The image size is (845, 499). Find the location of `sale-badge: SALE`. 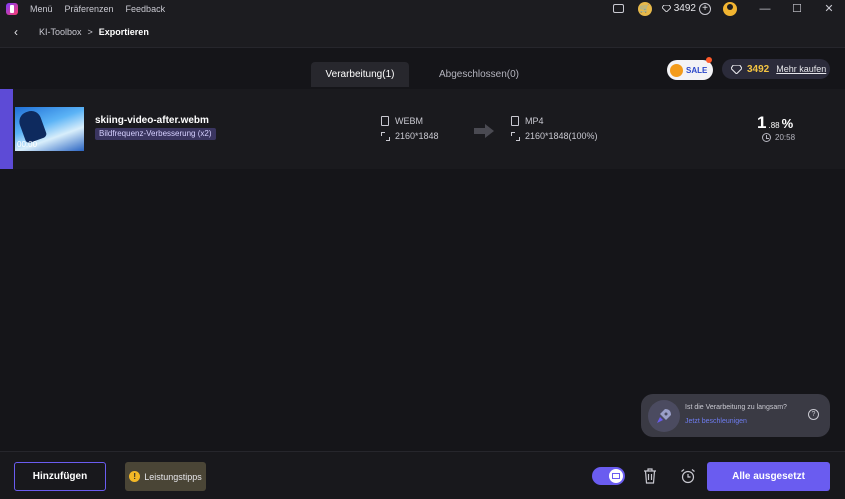

sale-badge: SALE is located at coordinates (690, 68).